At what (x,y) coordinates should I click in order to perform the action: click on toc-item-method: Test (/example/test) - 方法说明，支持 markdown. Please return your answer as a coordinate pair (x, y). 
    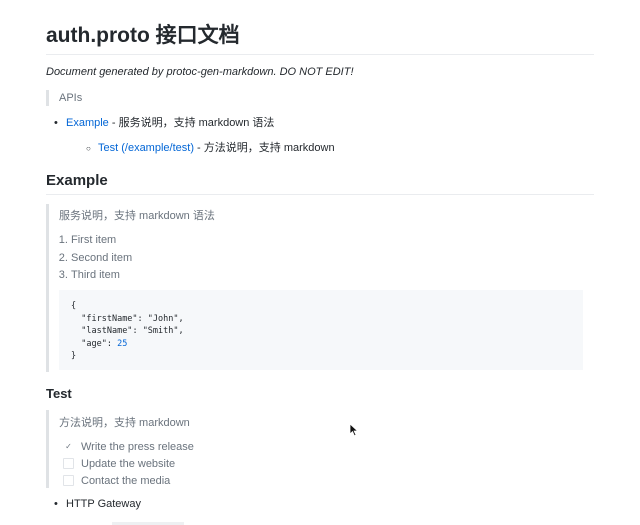
    Looking at the image, I should click on (210, 148).